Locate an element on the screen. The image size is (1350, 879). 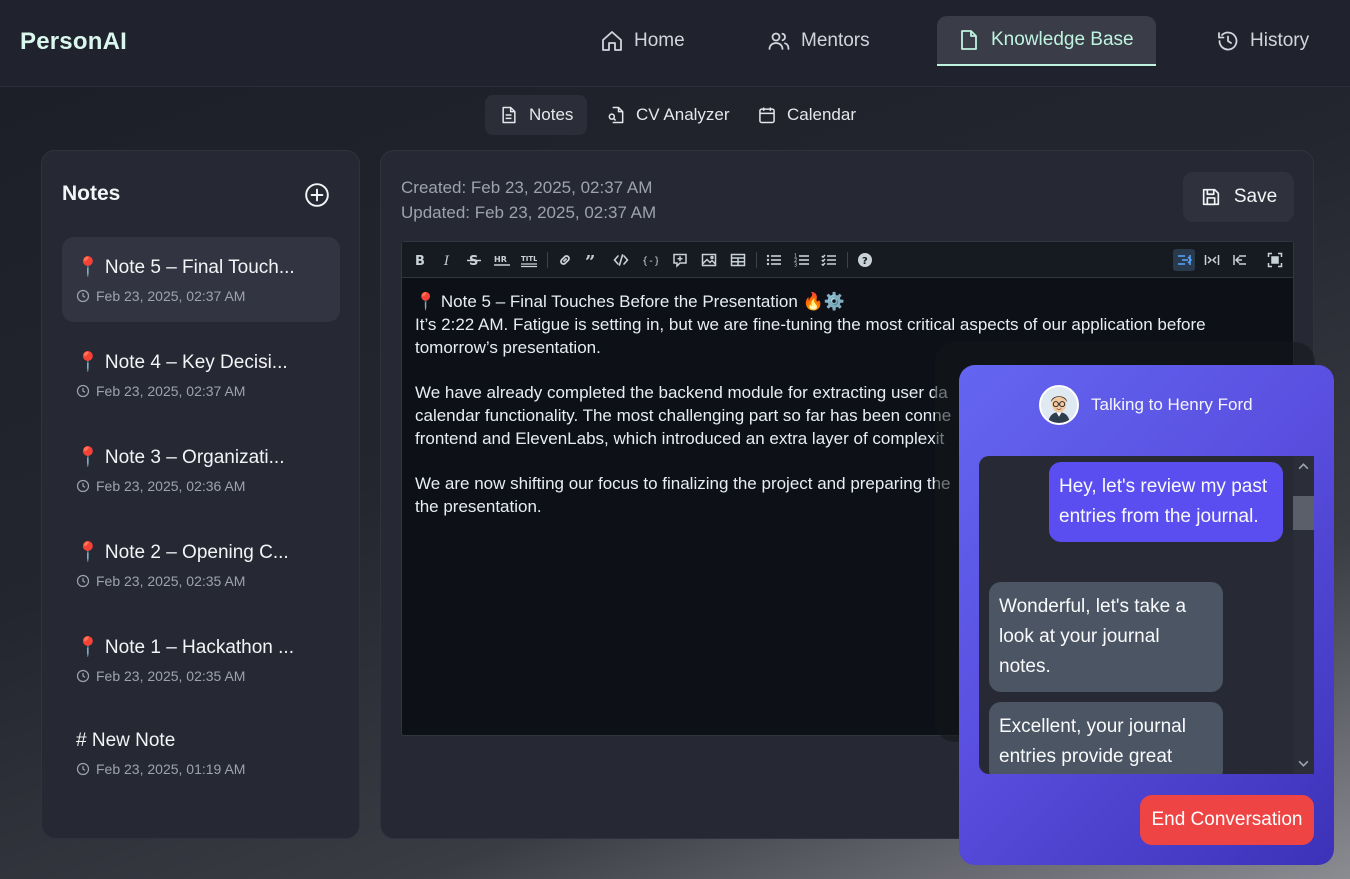
italic-button: I is located at coordinates (447, 260).